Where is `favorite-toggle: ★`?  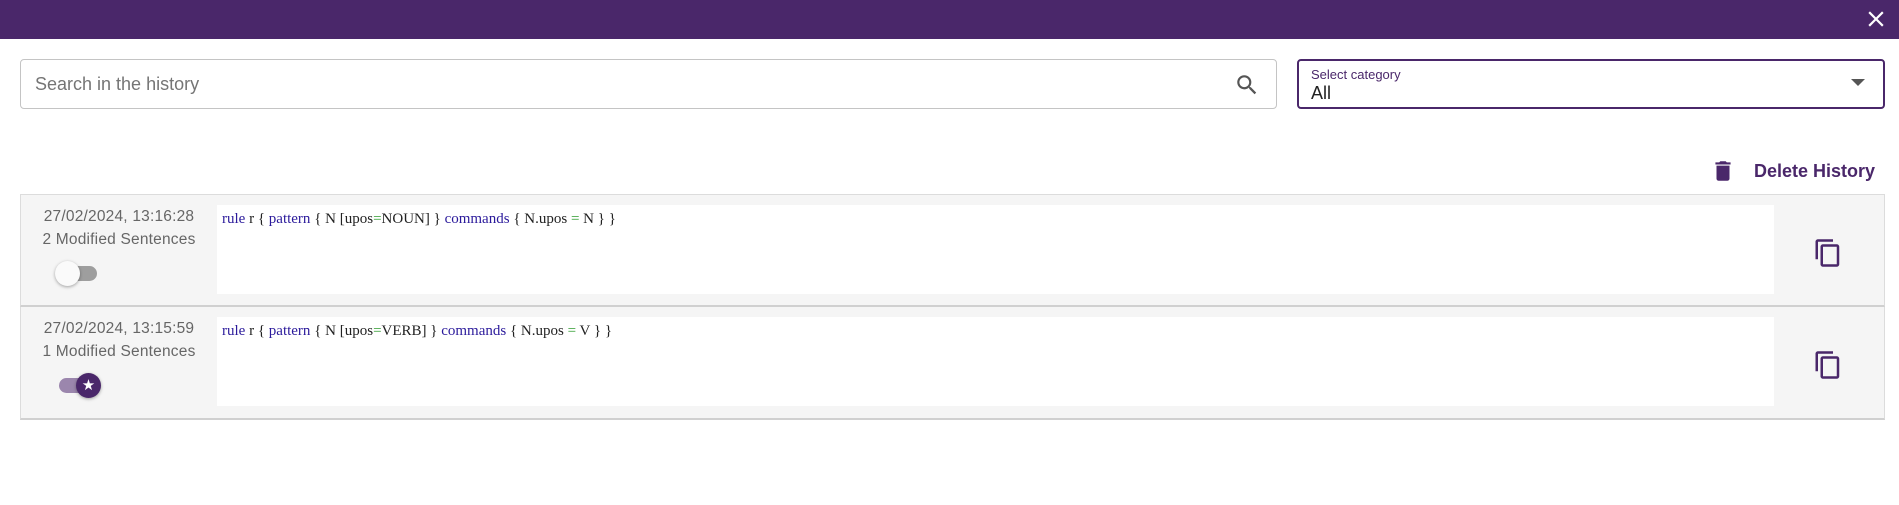 favorite-toggle: ★ is located at coordinates (78, 385).